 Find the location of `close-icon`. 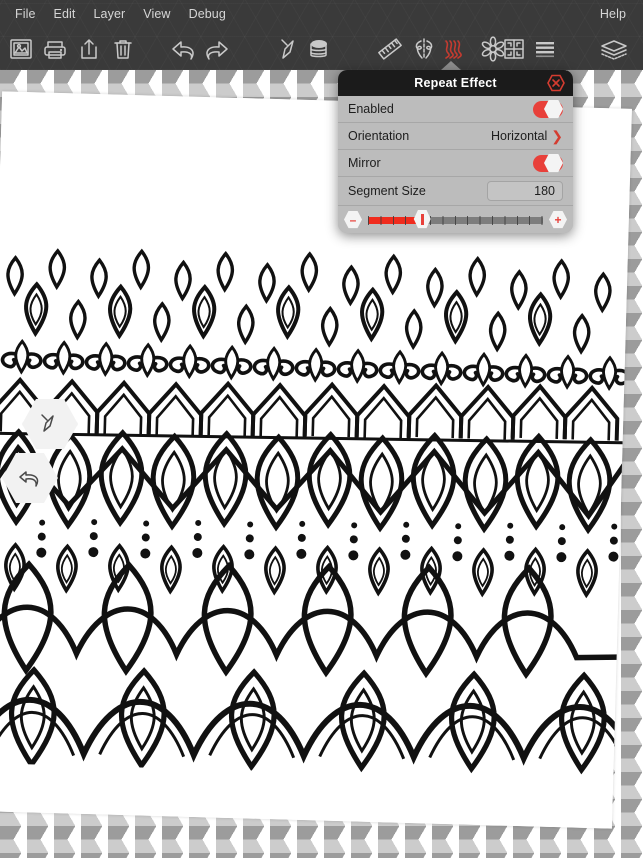

close-icon is located at coordinates (556, 83).